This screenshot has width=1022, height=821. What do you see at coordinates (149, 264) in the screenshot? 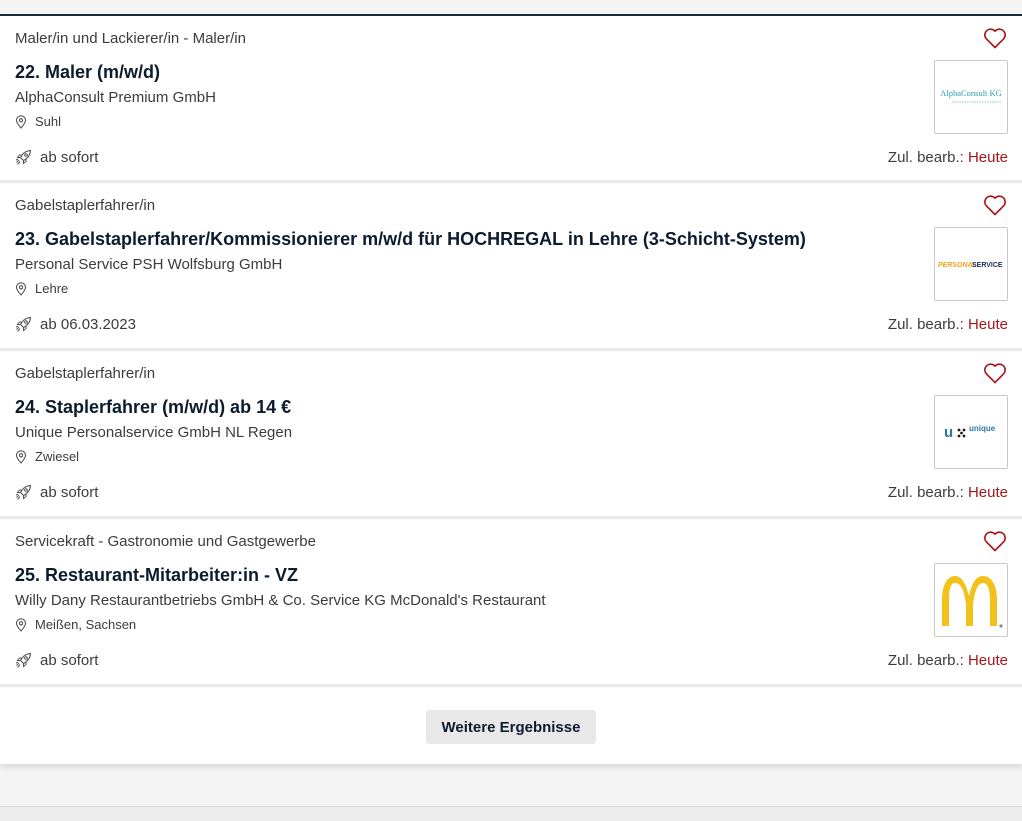
I see `job-company: Personal Service PSH Wolfsburg GmbH` at bounding box center [149, 264].